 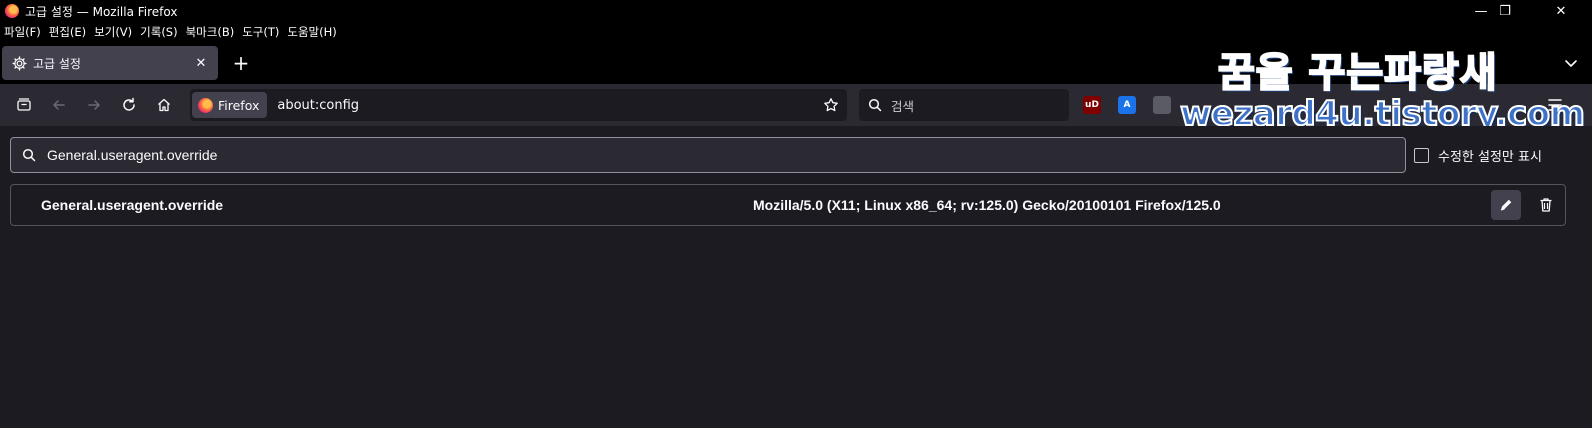 I want to click on menu-history: 기록(S), so click(x=158, y=32).